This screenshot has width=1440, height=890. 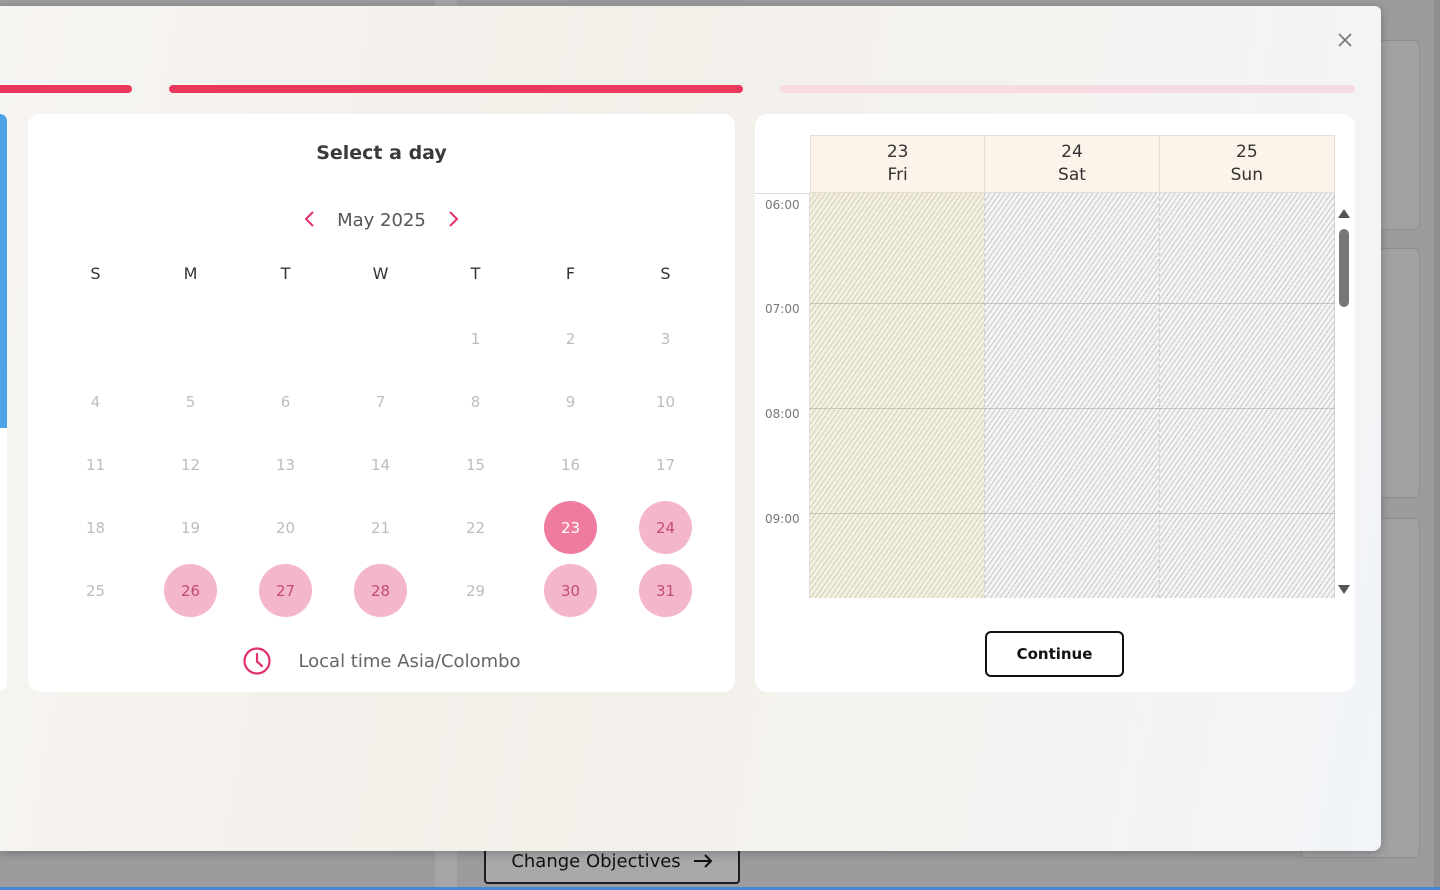 I want to click on calendar-day: 20, so click(x=285, y=527).